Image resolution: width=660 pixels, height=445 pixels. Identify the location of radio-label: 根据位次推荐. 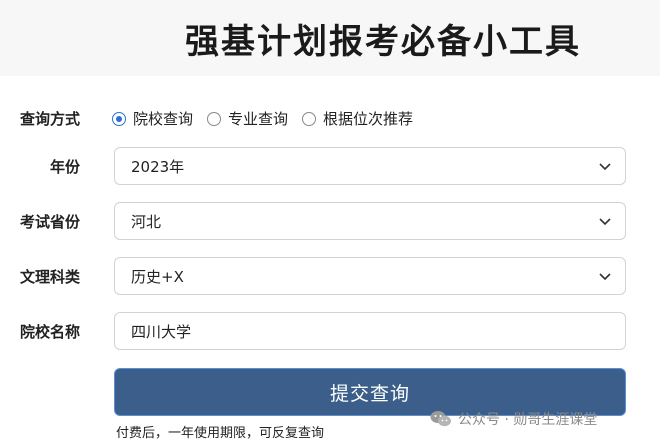
(368, 119).